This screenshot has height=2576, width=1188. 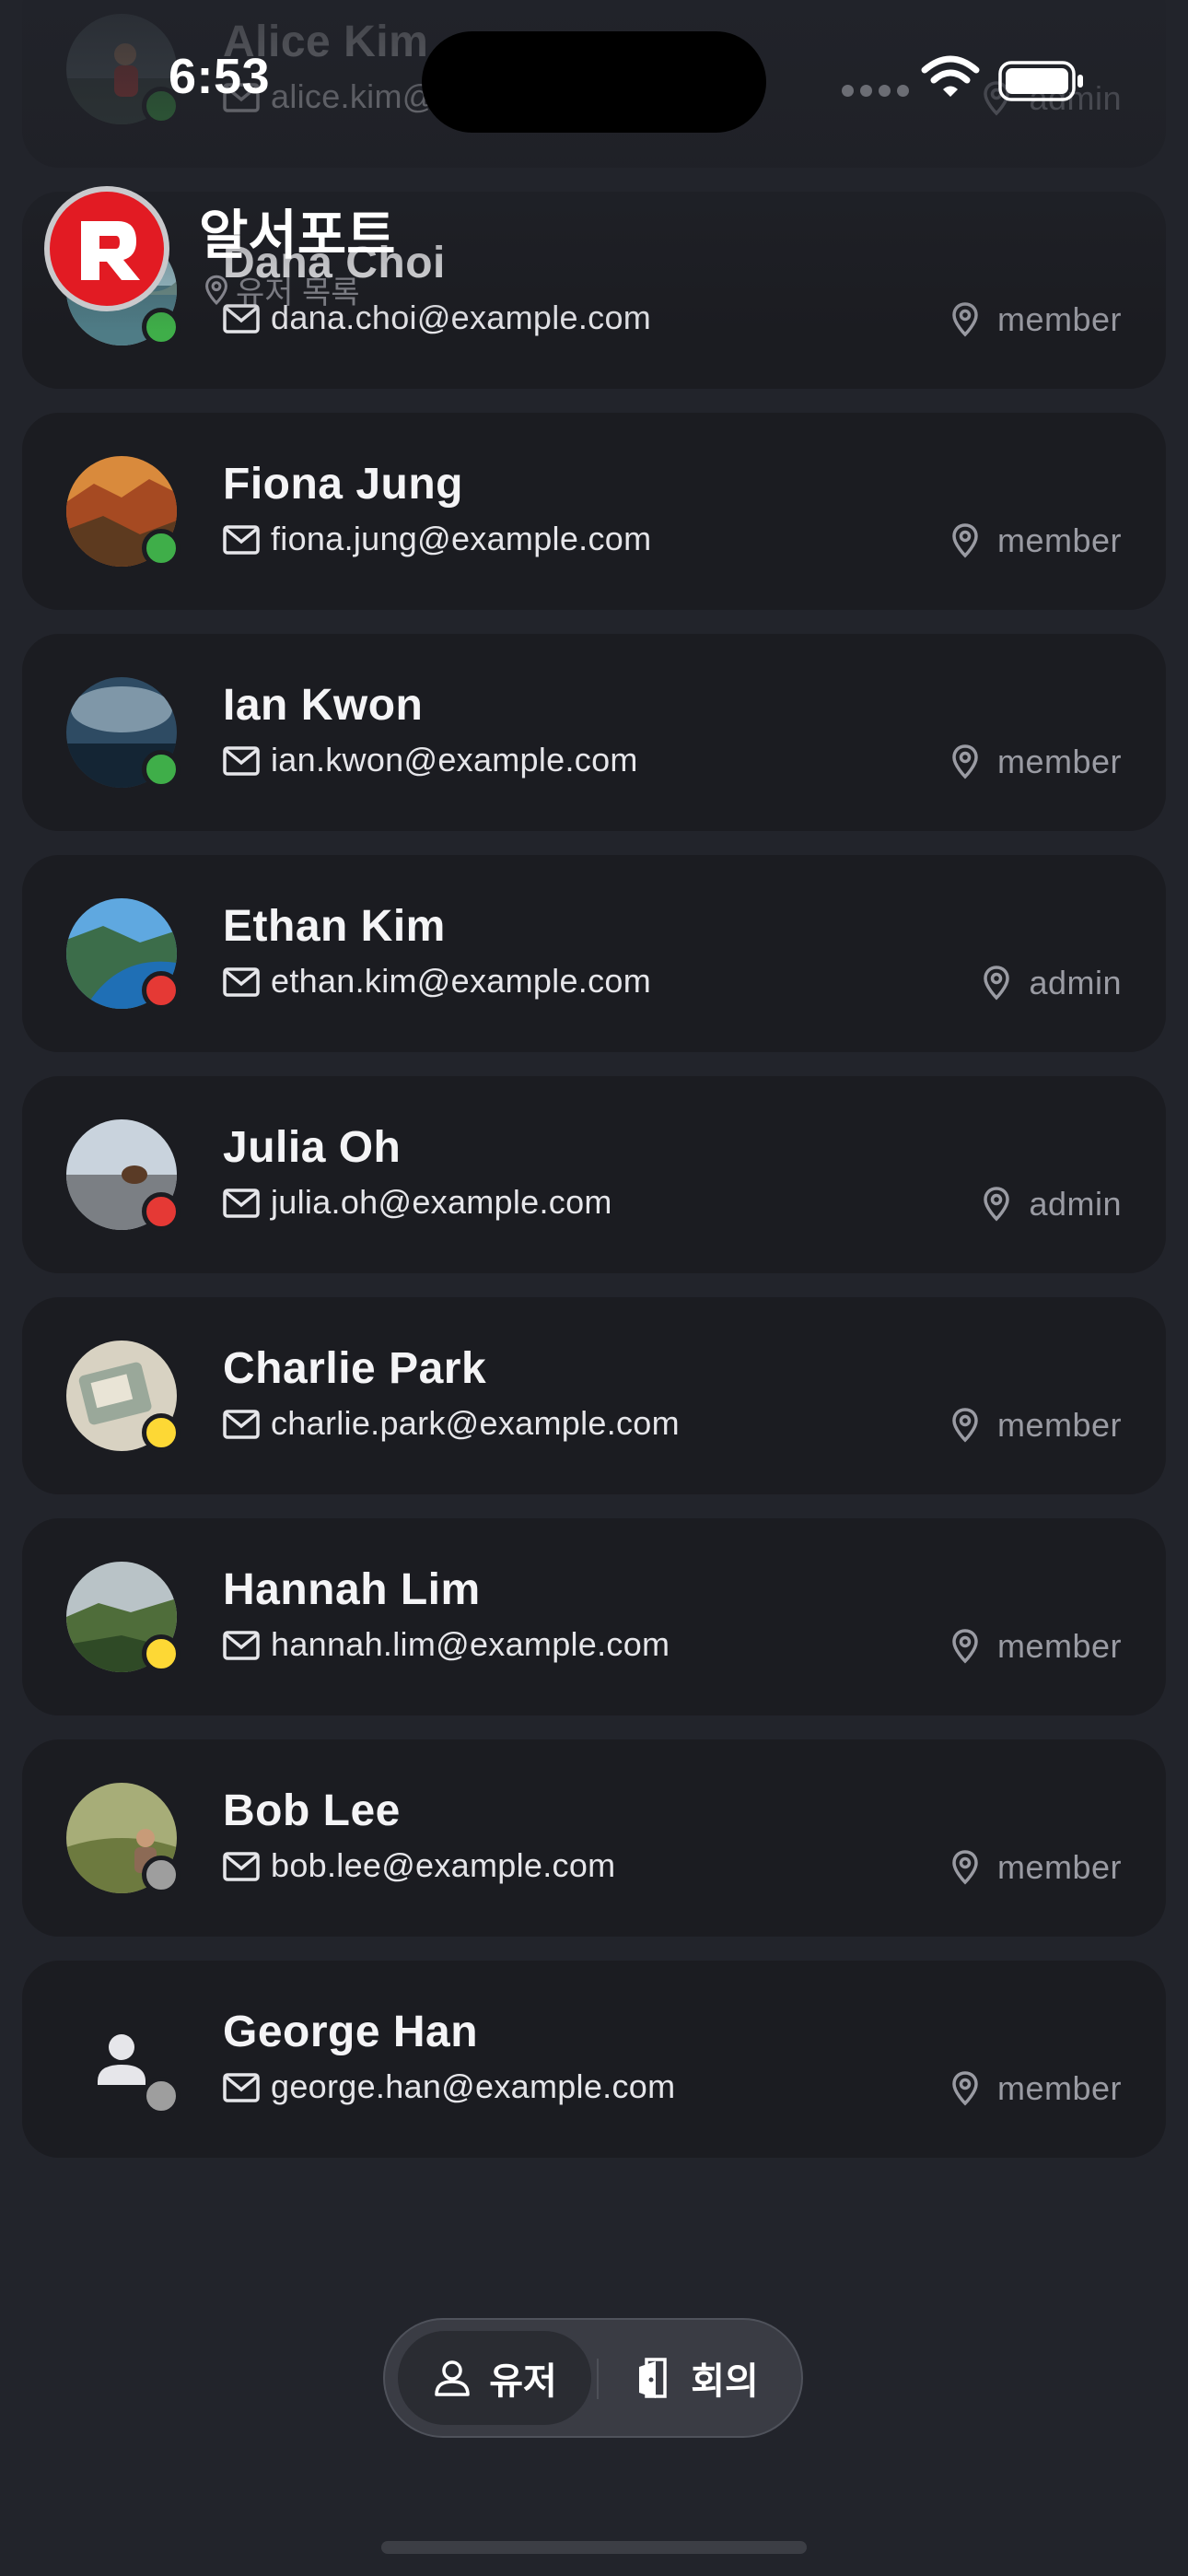 I want to click on user-card: Ethan Kim ethan.kim@example.com admin, so click(x=594, y=953).